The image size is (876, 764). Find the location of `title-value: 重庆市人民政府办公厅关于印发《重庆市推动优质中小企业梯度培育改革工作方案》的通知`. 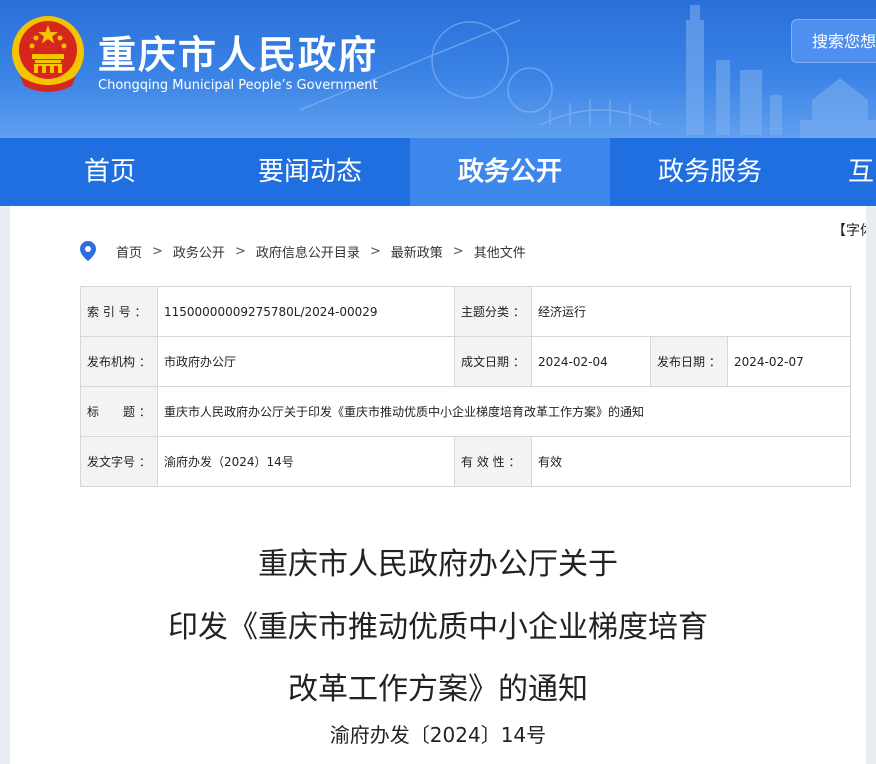

title-value: 重庆市人民政府办公厅关于印发《重庆市推动优质中小企业梯度培育改革工作方案》的通知 is located at coordinates (504, 411).